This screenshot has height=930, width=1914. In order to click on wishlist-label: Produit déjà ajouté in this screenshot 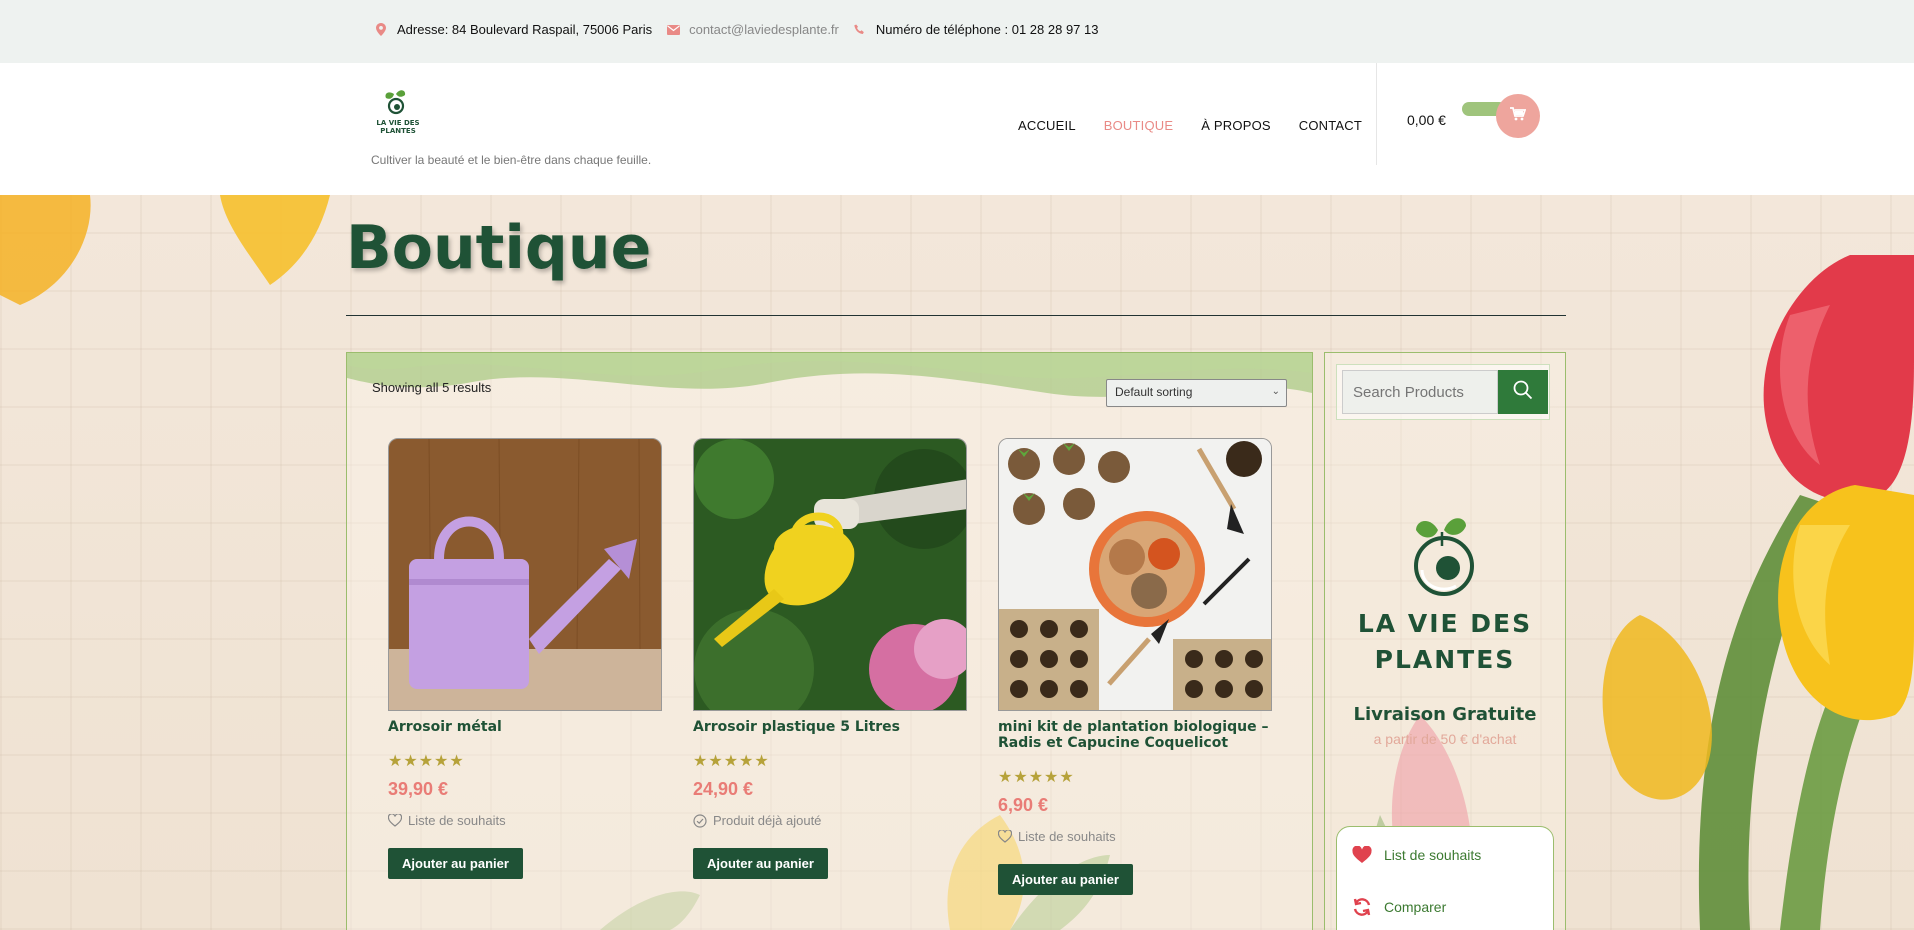, I will do `click(767, 820)`.